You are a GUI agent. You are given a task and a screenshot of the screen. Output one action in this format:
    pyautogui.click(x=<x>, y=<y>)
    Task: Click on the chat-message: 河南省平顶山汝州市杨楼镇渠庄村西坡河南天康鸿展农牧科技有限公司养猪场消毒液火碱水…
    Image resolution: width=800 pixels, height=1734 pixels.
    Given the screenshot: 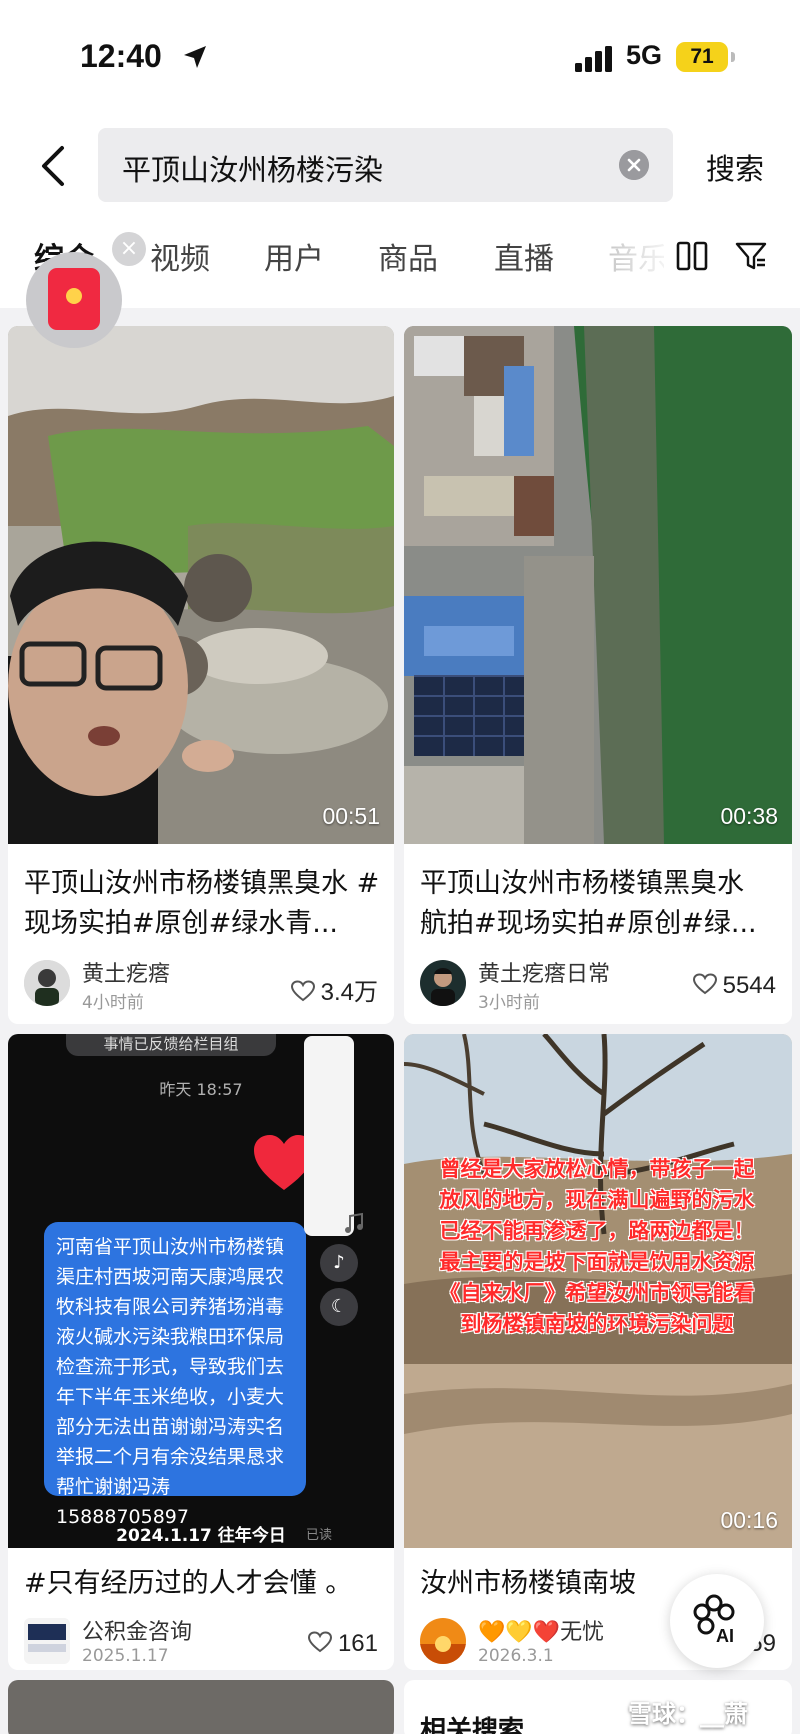 What is the action you would take?
    pyautogui.click(x=175, y=1375)
    